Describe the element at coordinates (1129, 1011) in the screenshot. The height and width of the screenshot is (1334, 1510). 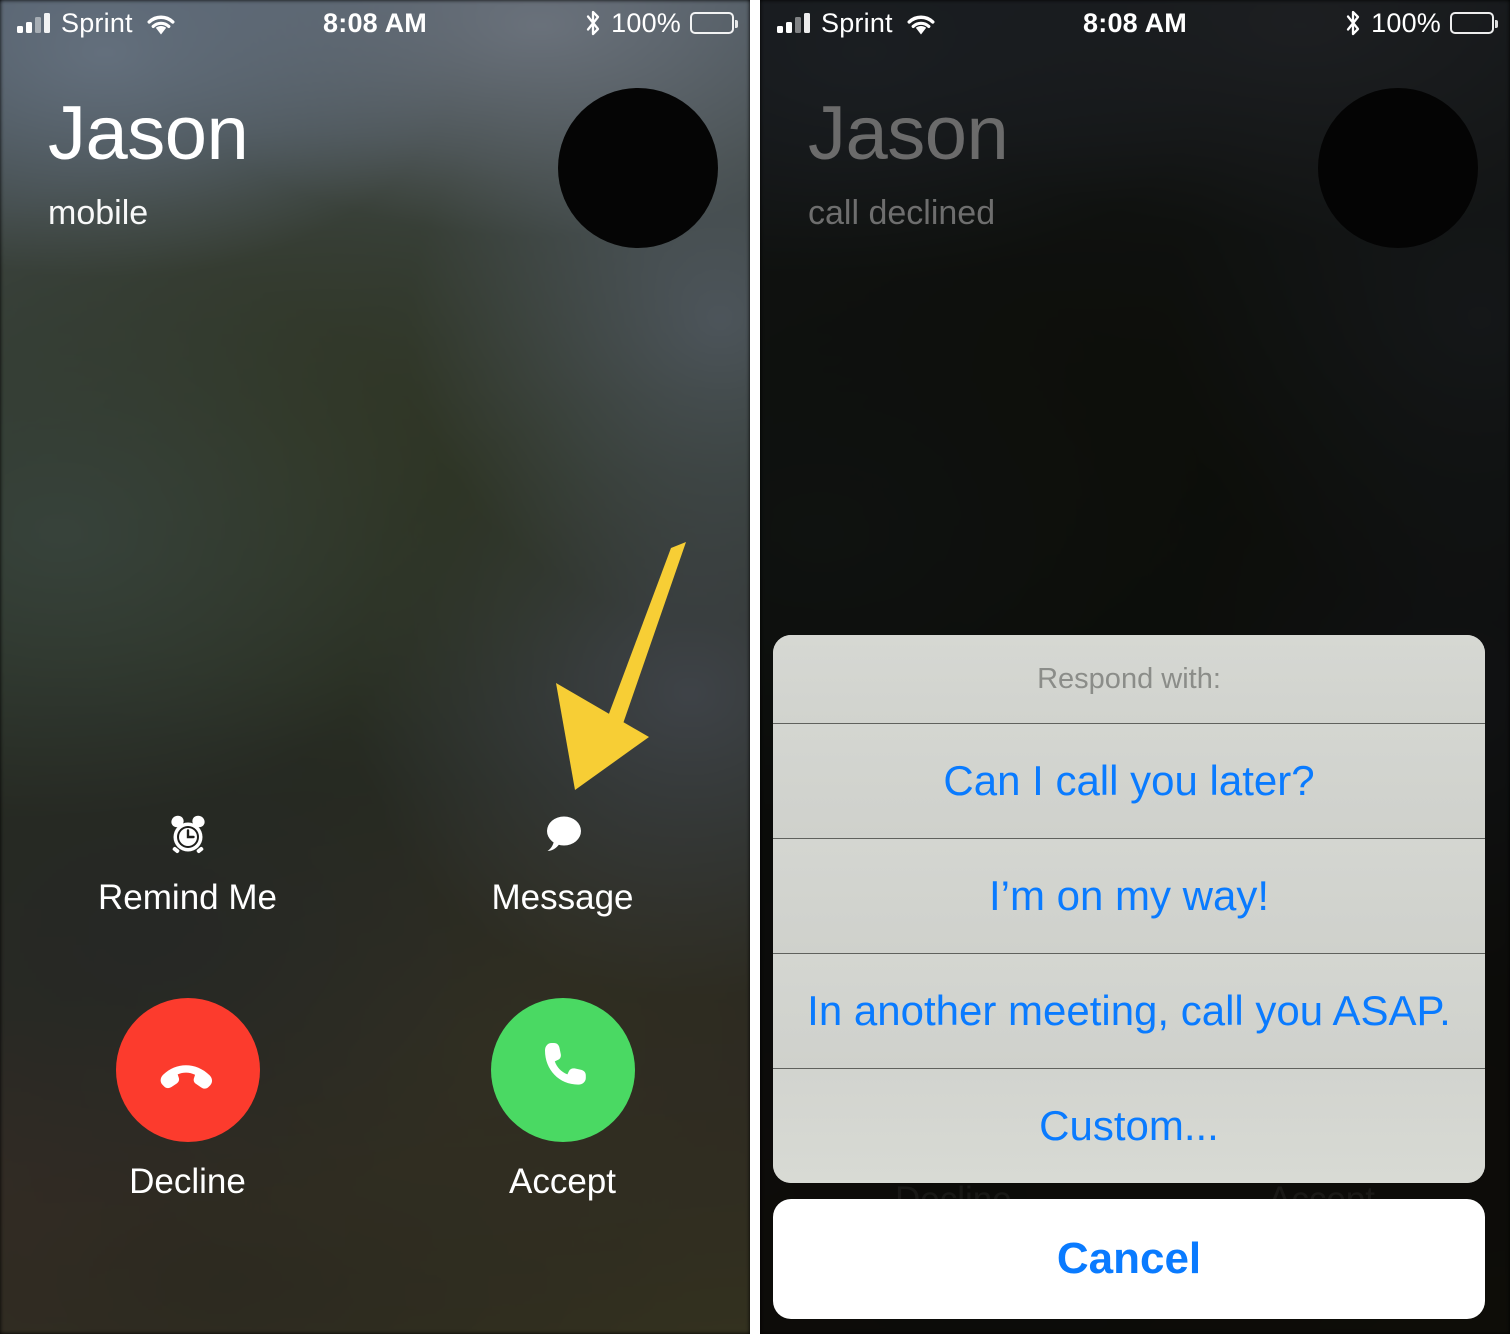
I see `respond-option-in-meeting: In another meeting, call you ASAP.` at that location.